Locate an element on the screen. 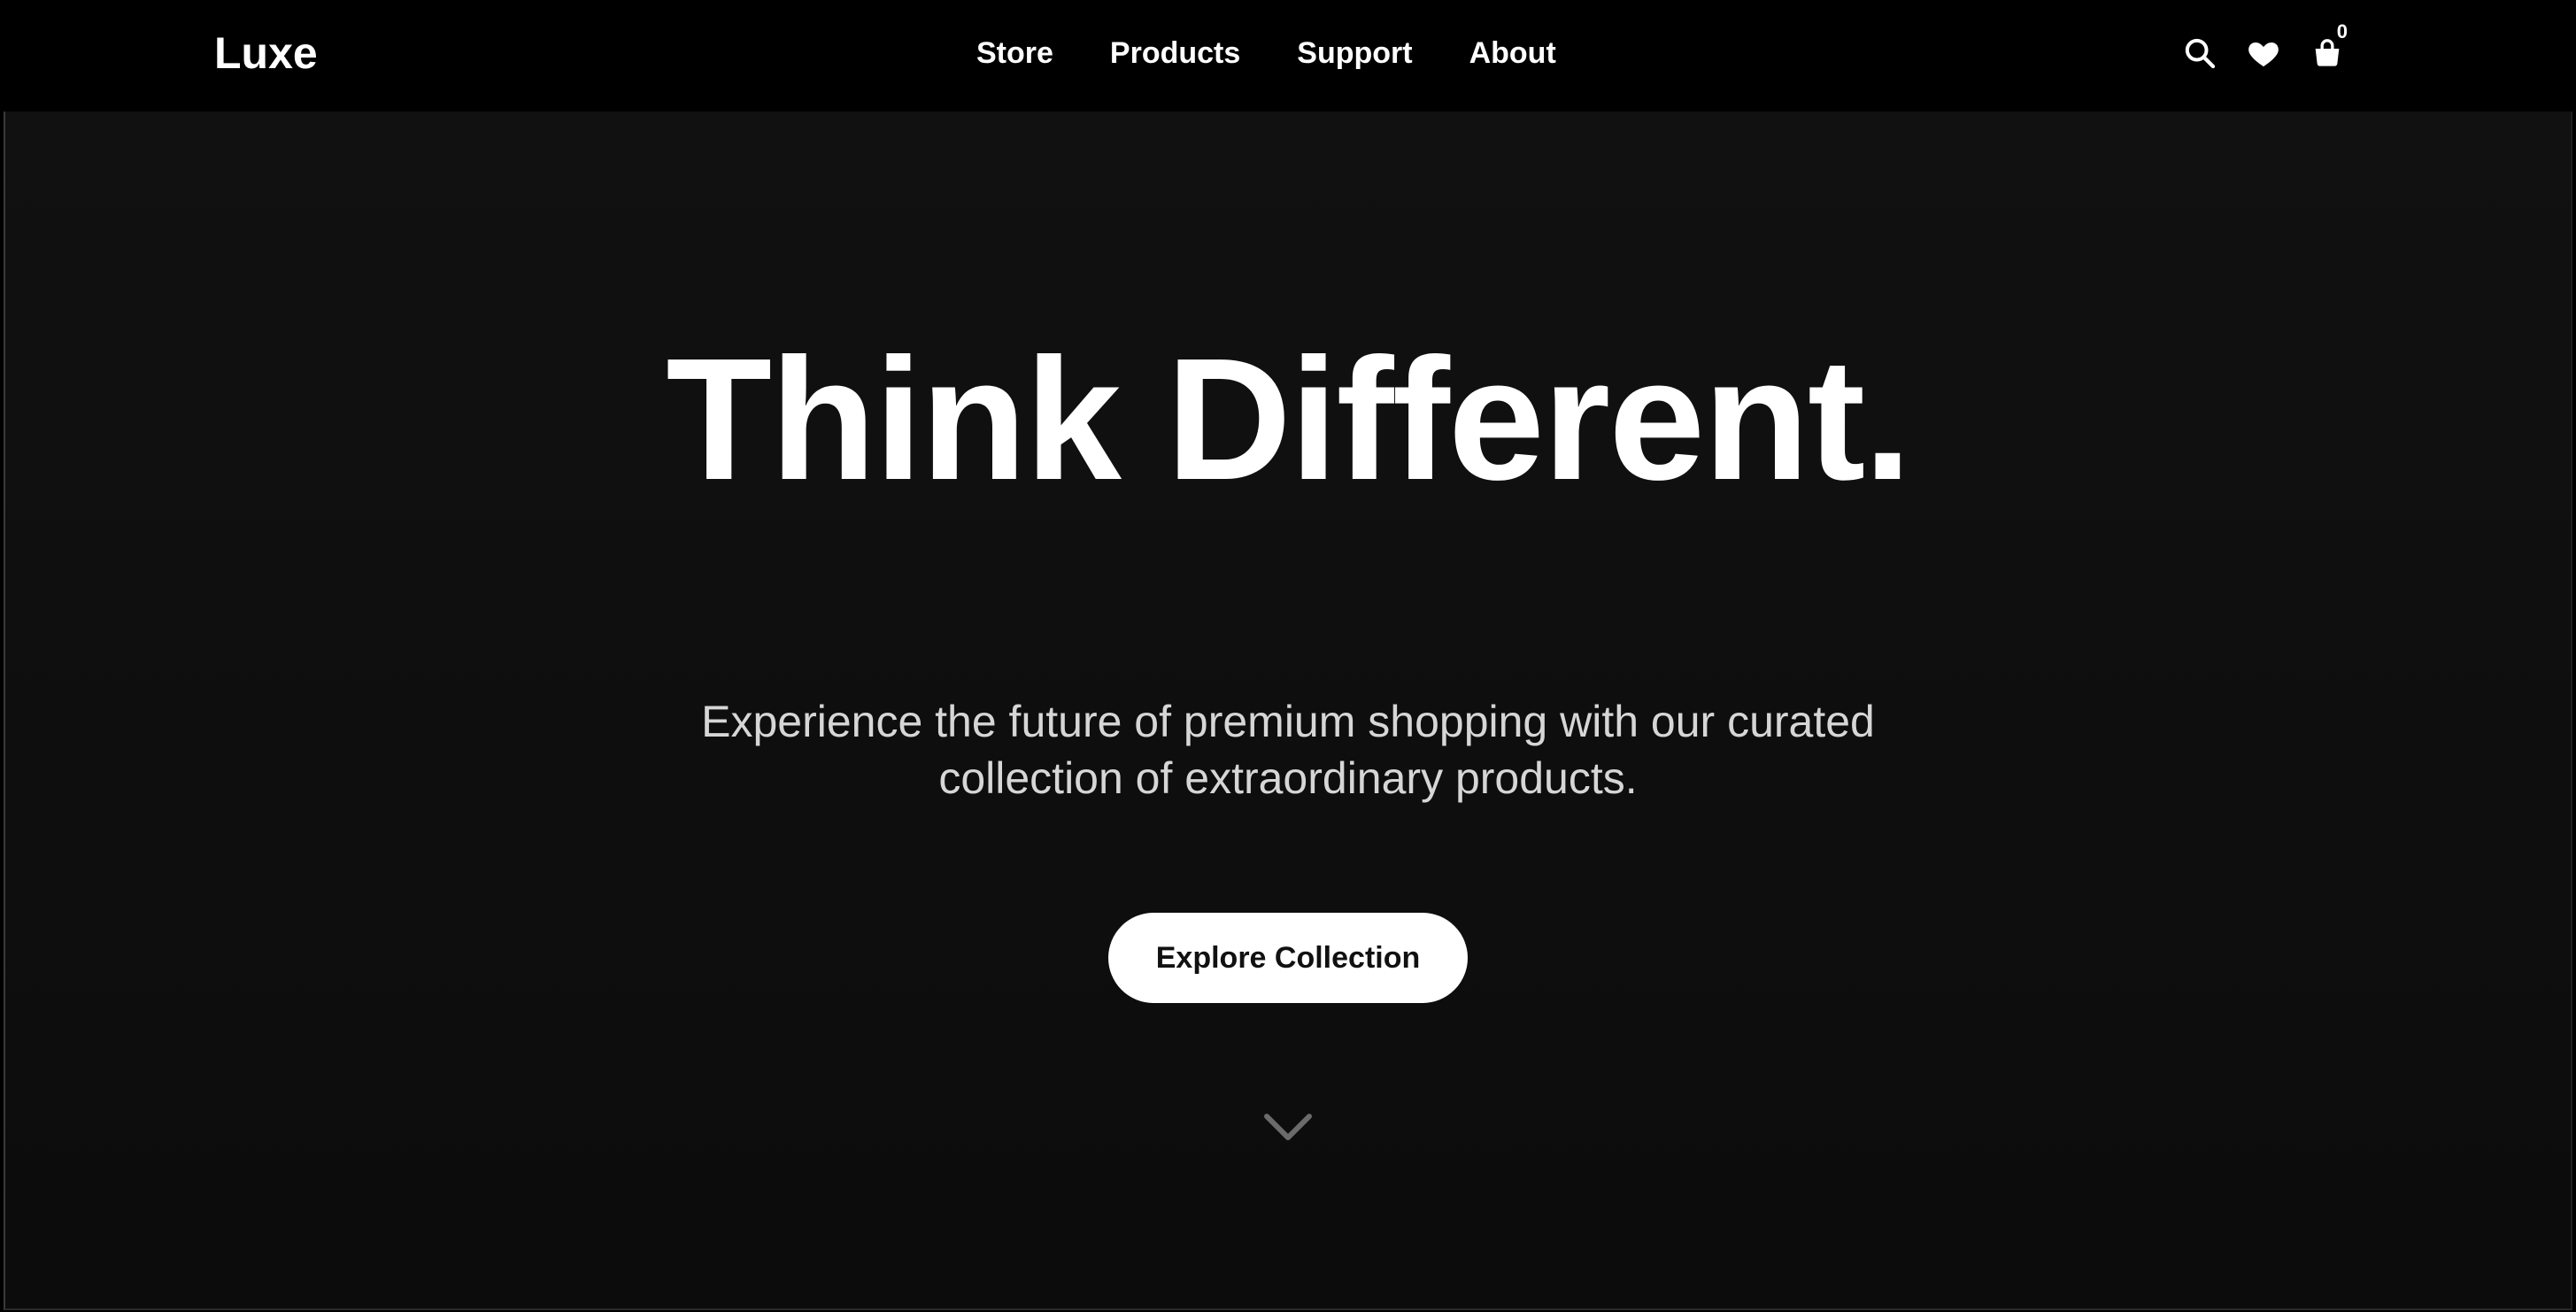  main-nav: Store Products Support About is located at coordinates (1266, 53).